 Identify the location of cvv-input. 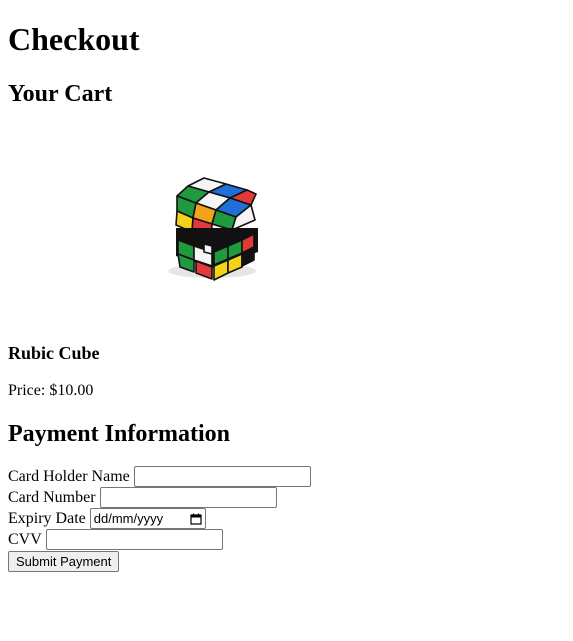
(134, 539).